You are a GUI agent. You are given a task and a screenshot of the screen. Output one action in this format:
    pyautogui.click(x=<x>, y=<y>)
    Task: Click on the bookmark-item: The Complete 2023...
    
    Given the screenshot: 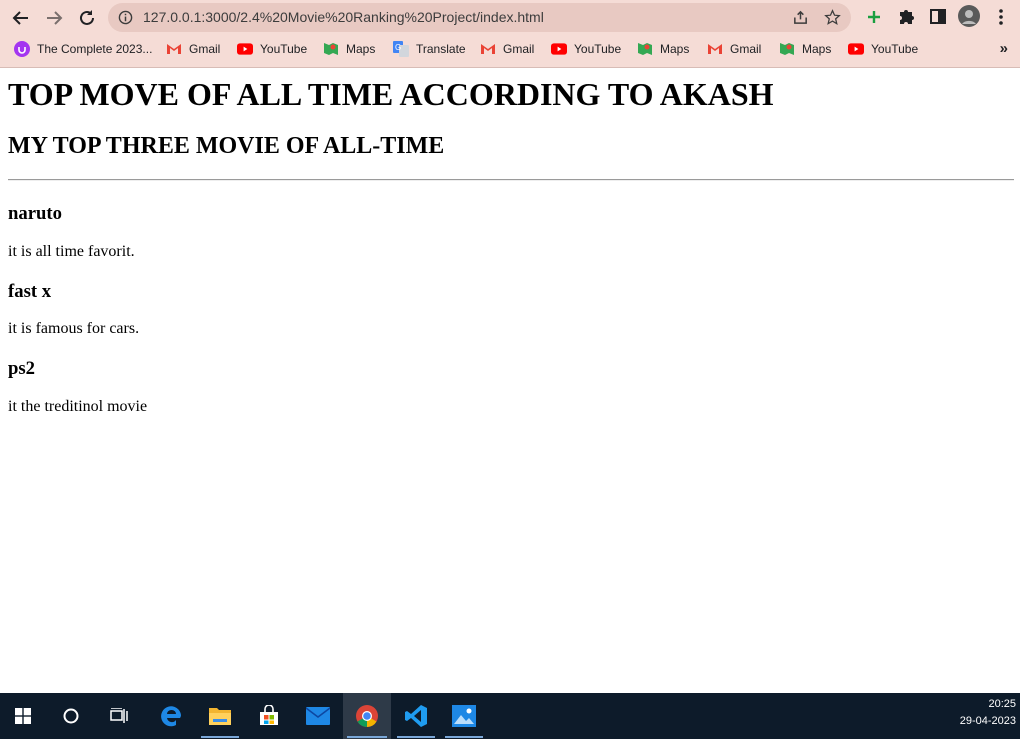 What is the action you would take?
    pyautogui.click(x=83, y=49)
    